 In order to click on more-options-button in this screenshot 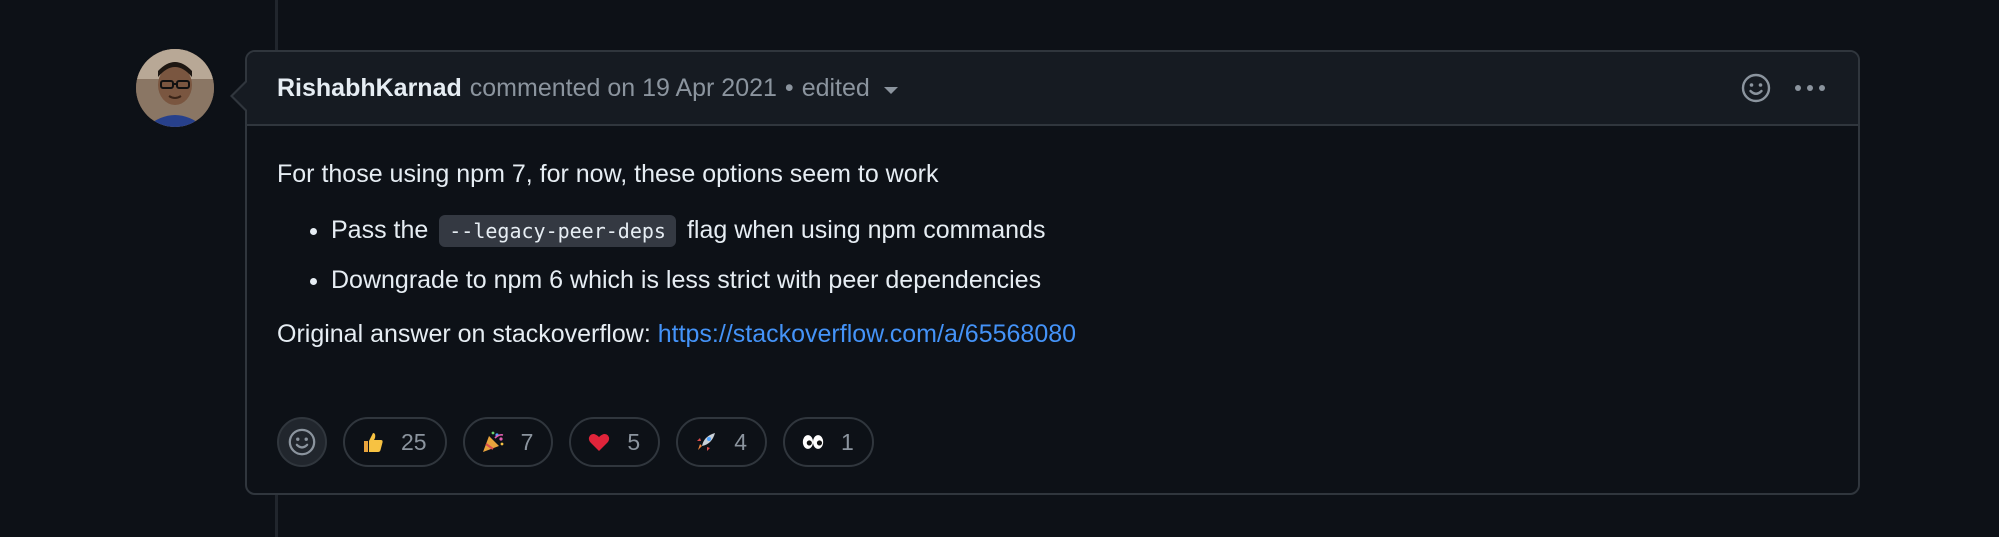, I will do `click(1810, 88)`.